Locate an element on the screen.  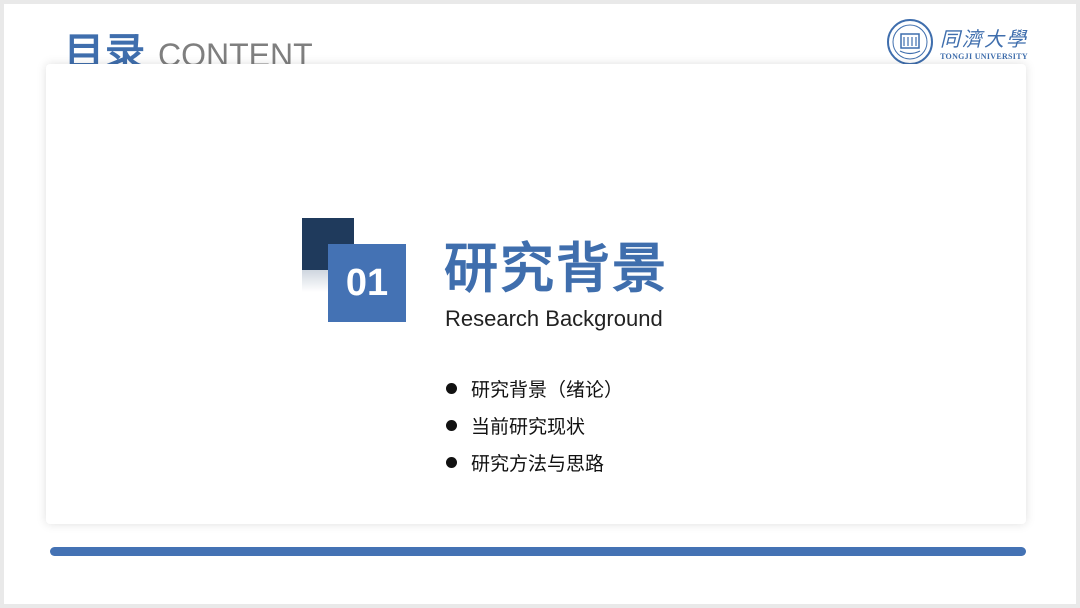
decor-shadow is located at coordinates (315, 281).